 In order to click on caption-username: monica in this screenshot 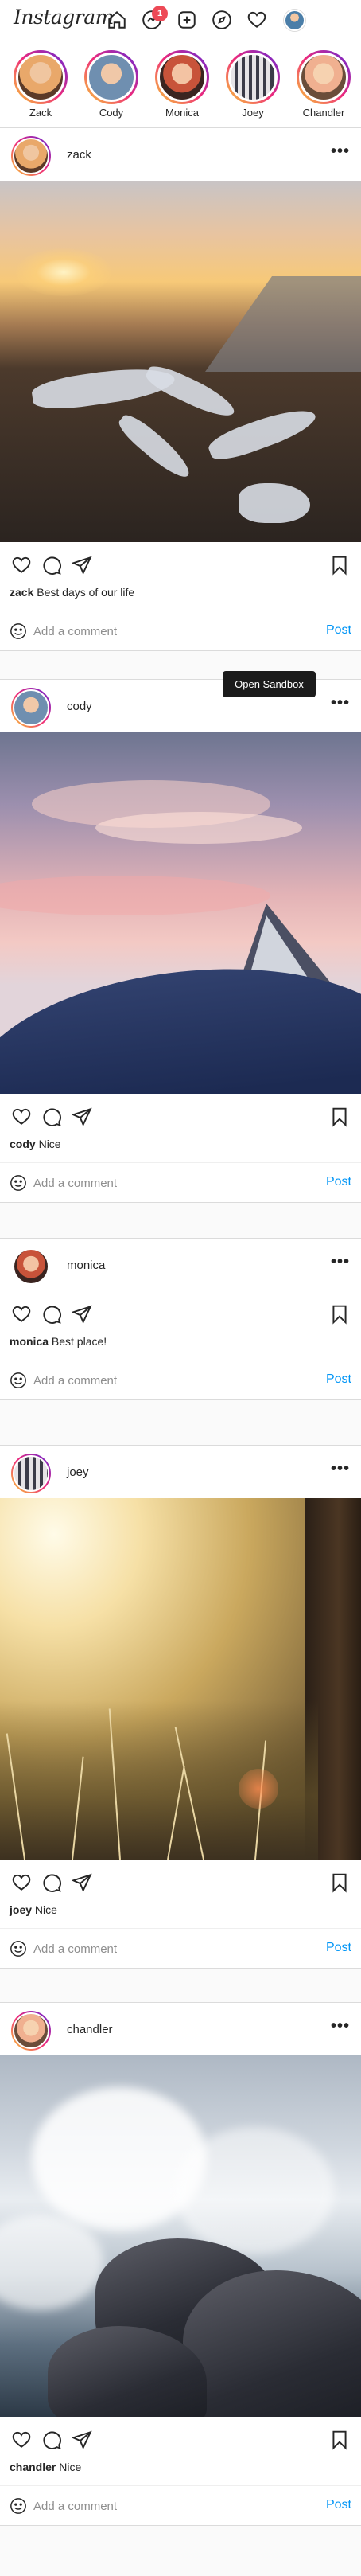, I will do `click(29, 1341)`.